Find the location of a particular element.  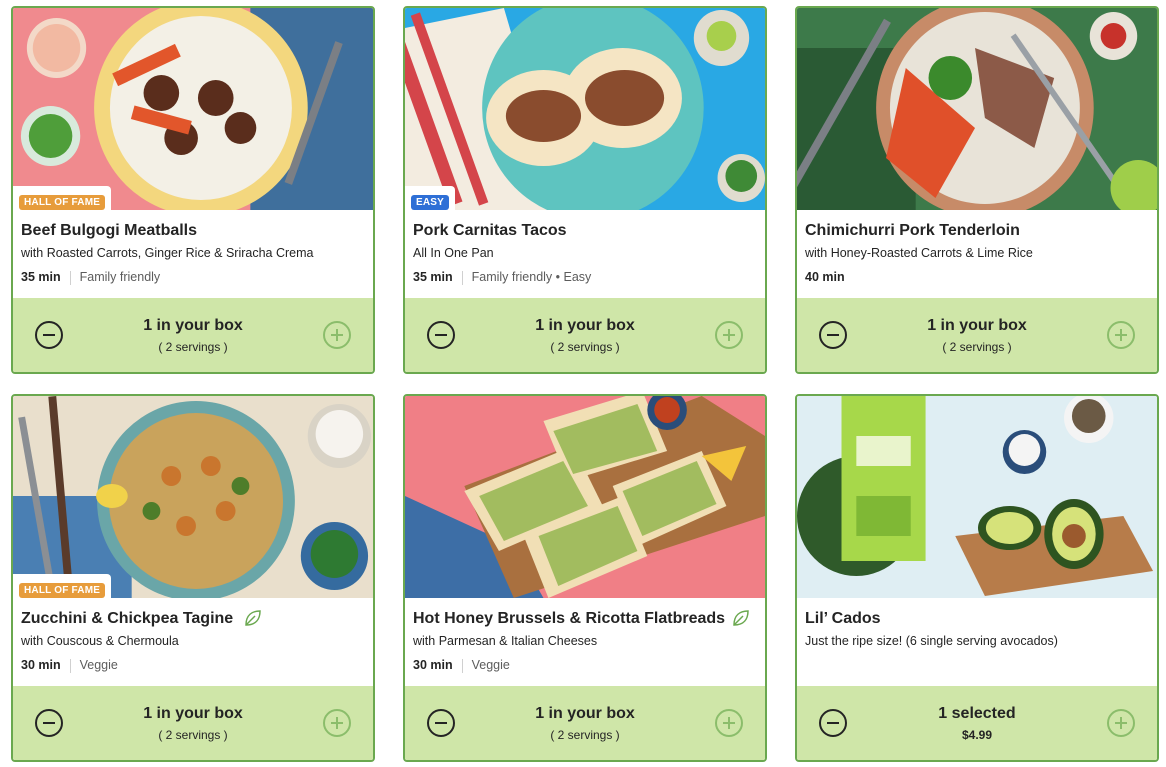

product-title: Lil’ Cados is located at coordinates (977, 619).